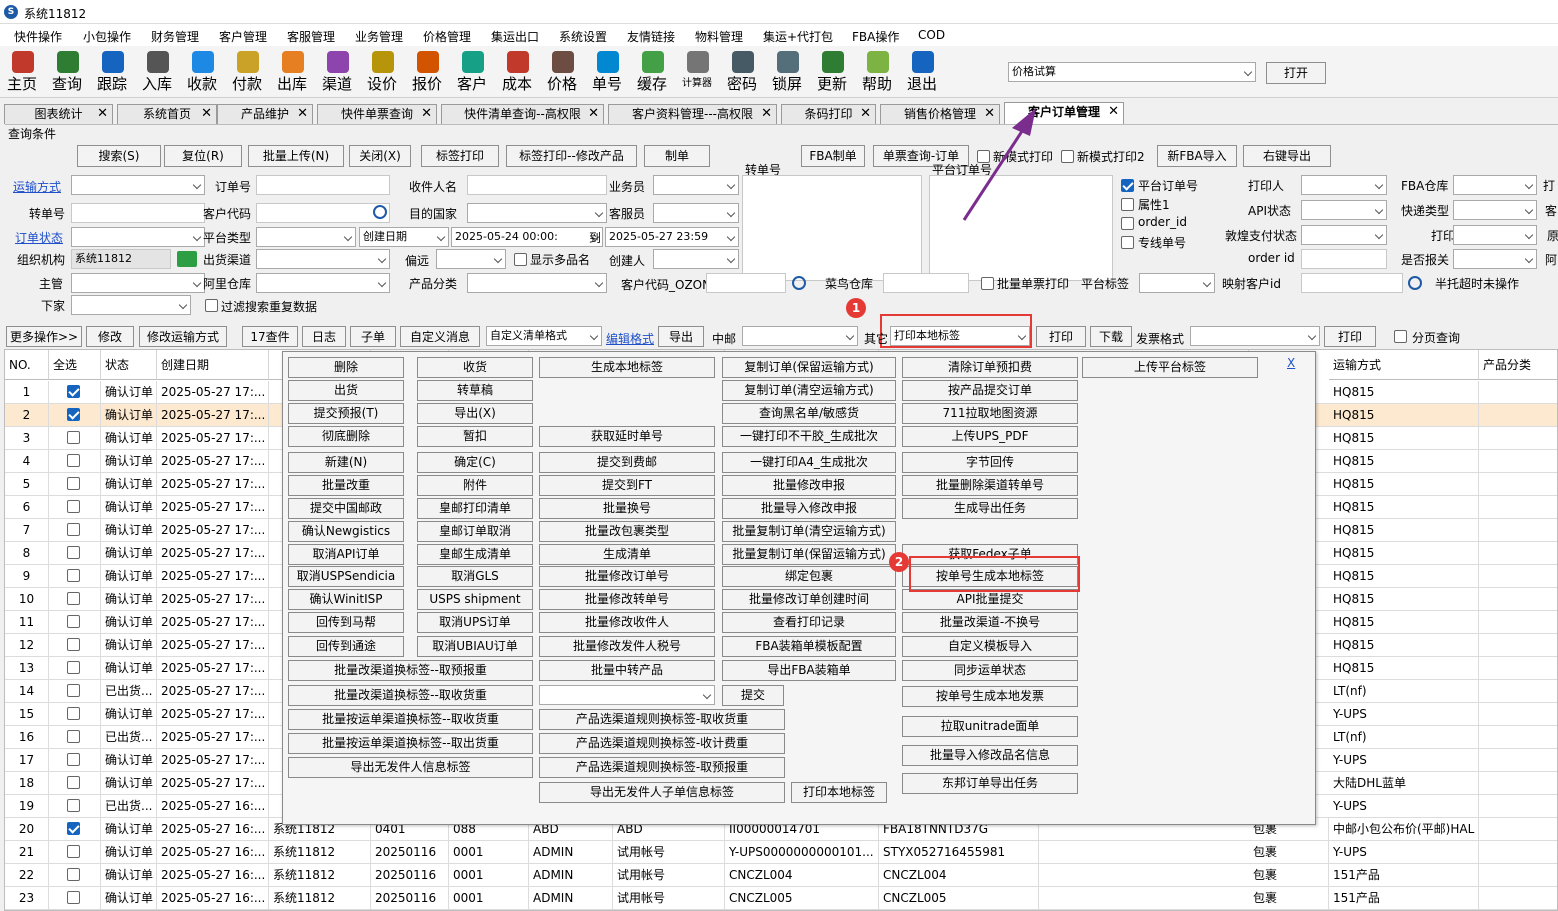 The image size is (1558, 911). Describe the element at coordinates (517, 72) in the screenshot. I see `toolbar-button-11: 成本` at that location.